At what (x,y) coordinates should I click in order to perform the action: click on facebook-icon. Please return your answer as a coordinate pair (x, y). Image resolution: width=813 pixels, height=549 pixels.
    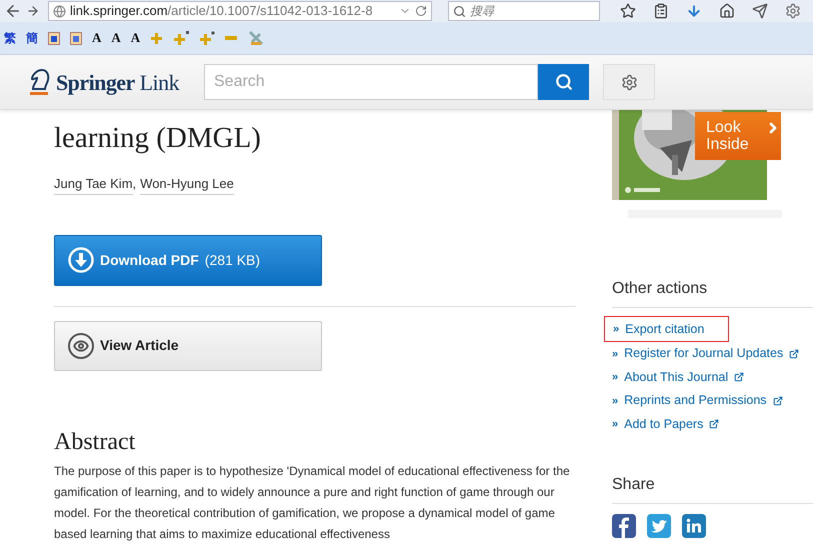
    Looking at the image, I should click on (624, 526).